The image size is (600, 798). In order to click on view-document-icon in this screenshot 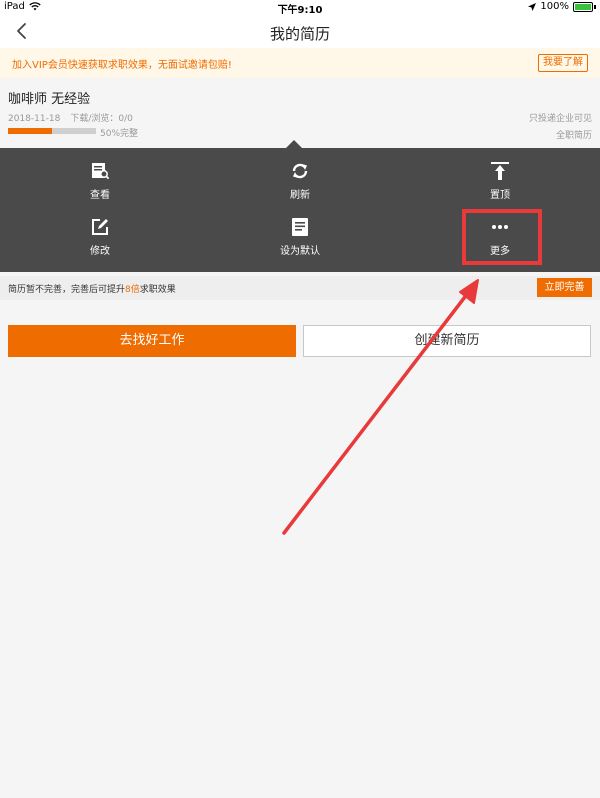, I will do `click(101, 171)`.